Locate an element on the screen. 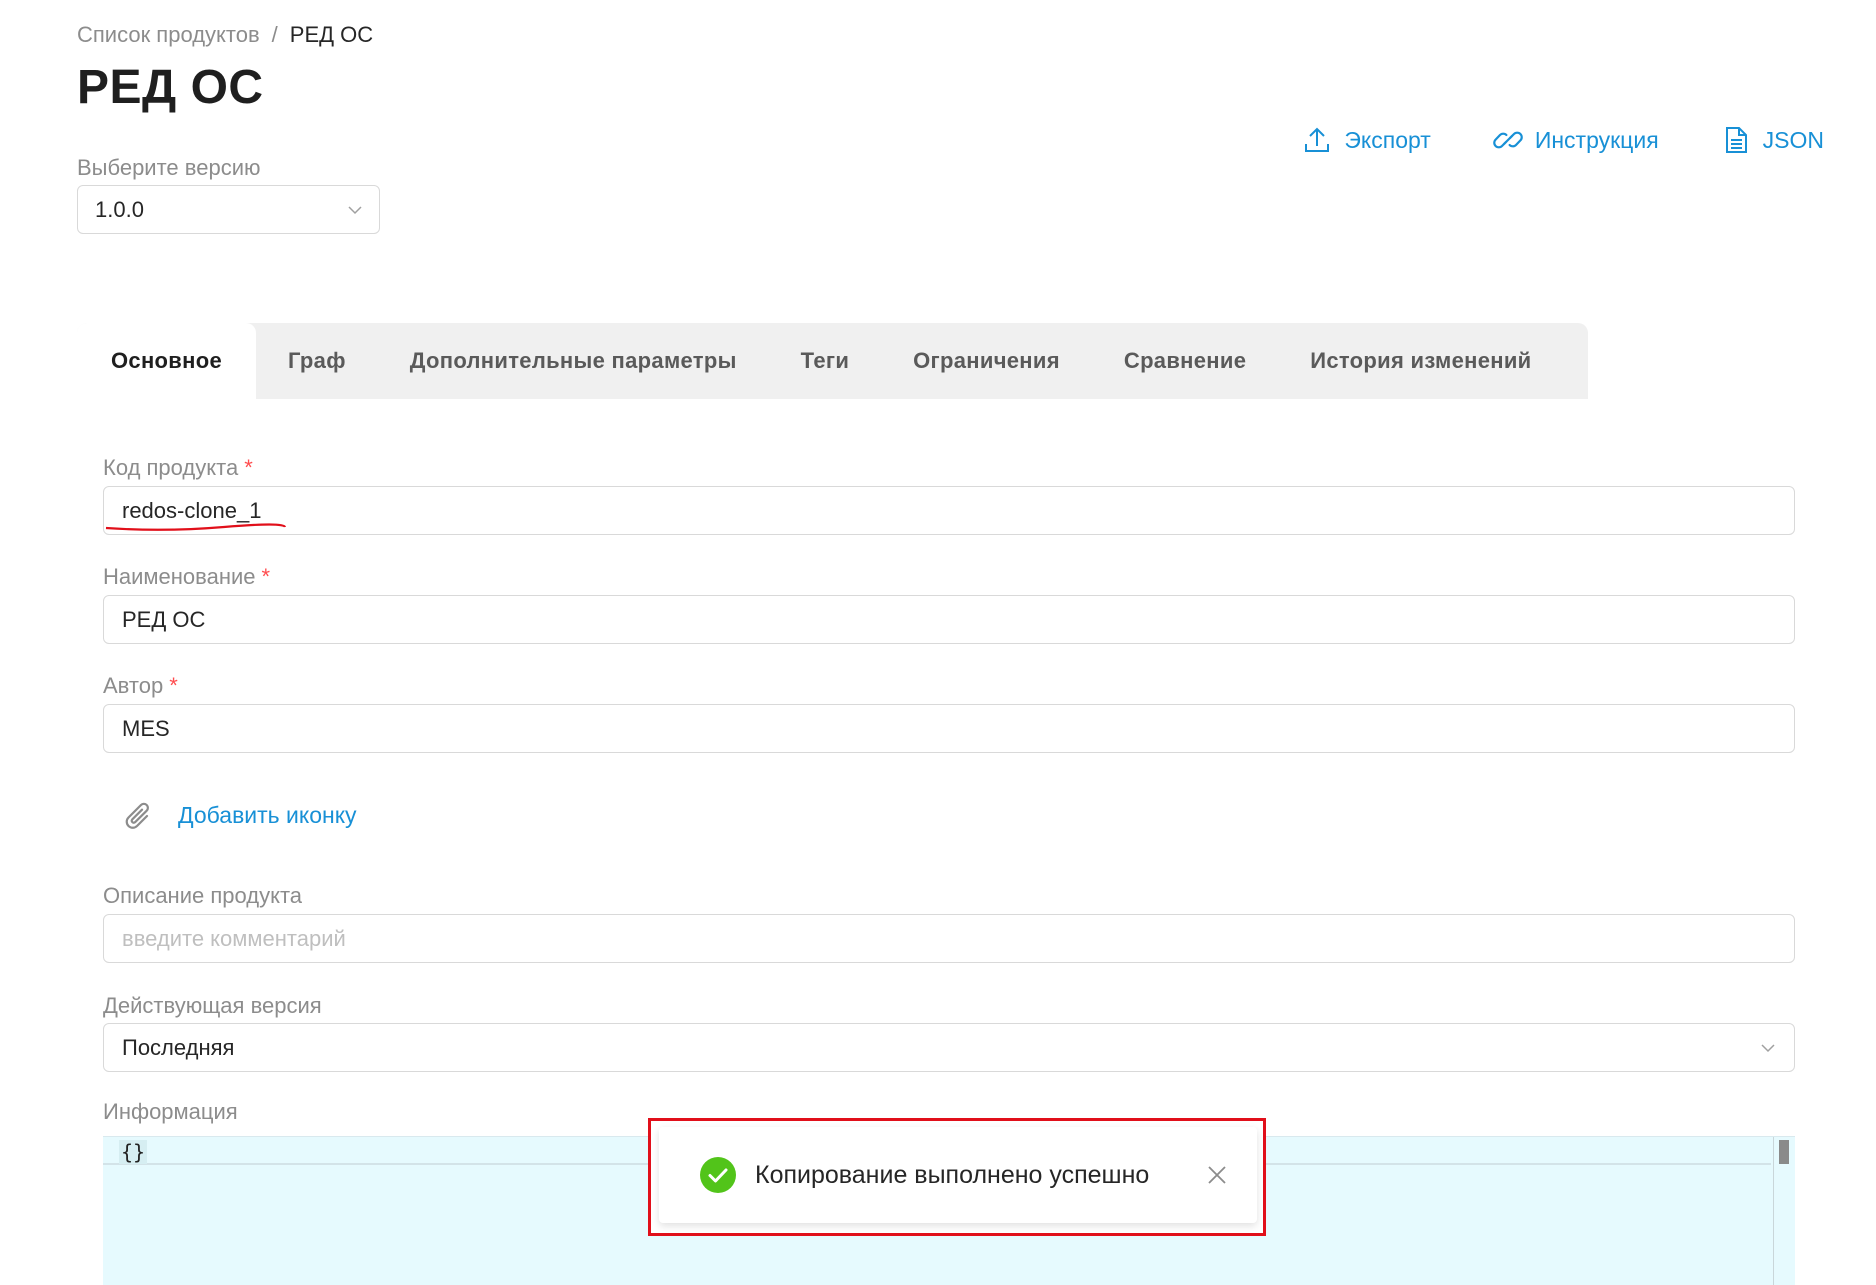  page-title: РЕД ОС is located at coordinates (170, 87).